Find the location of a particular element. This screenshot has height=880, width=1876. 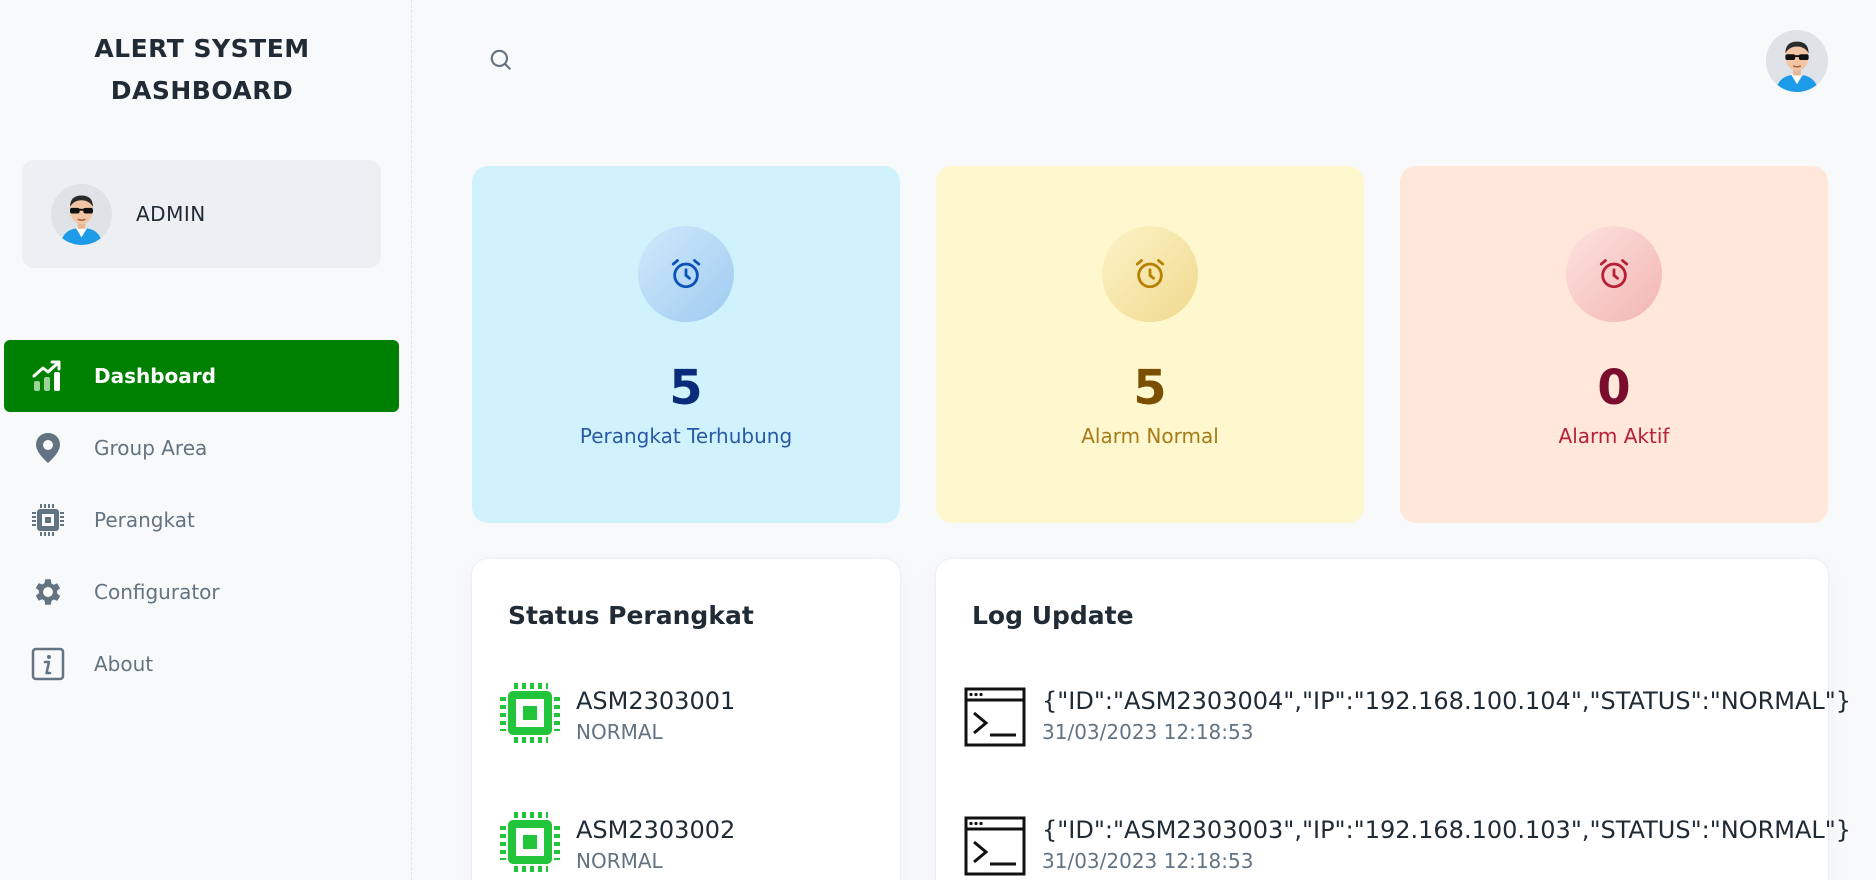

map-pin-icon is located at coordinates (48, 448).